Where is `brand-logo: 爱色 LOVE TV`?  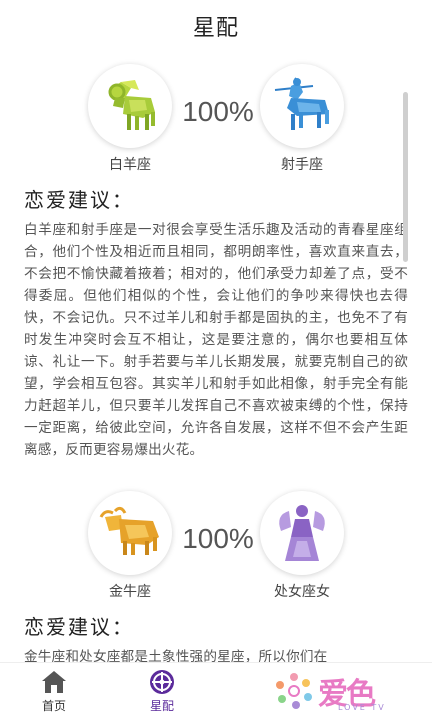 brand-logo: 爱色 LOVE TV is located at coordinates (339, 692).